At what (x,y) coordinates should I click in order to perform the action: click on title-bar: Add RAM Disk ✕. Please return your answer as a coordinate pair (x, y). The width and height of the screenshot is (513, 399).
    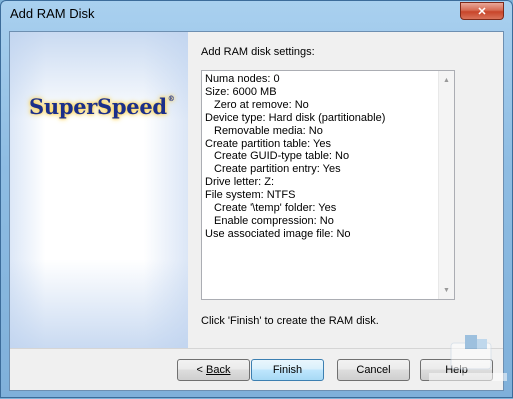
    Looking at the image, I should click on (256, 14).